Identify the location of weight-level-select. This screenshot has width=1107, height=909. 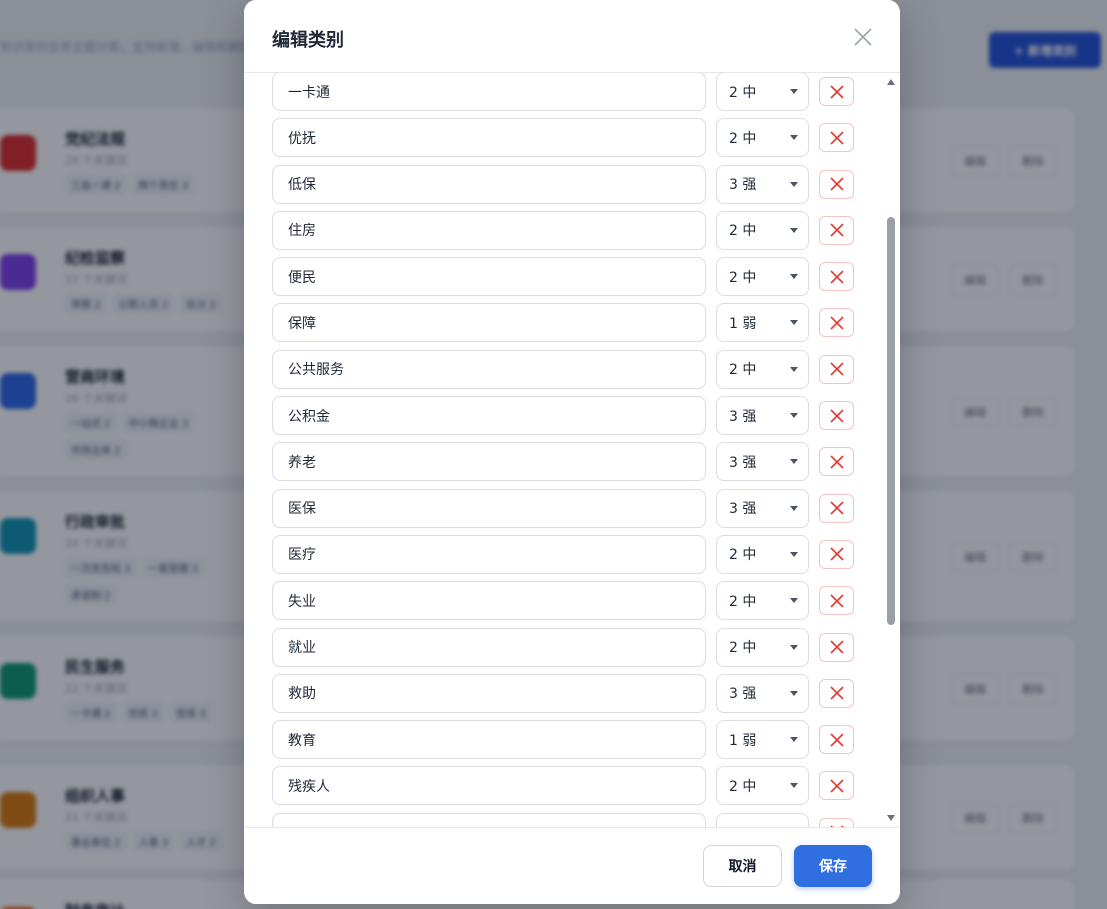
(762, 819).